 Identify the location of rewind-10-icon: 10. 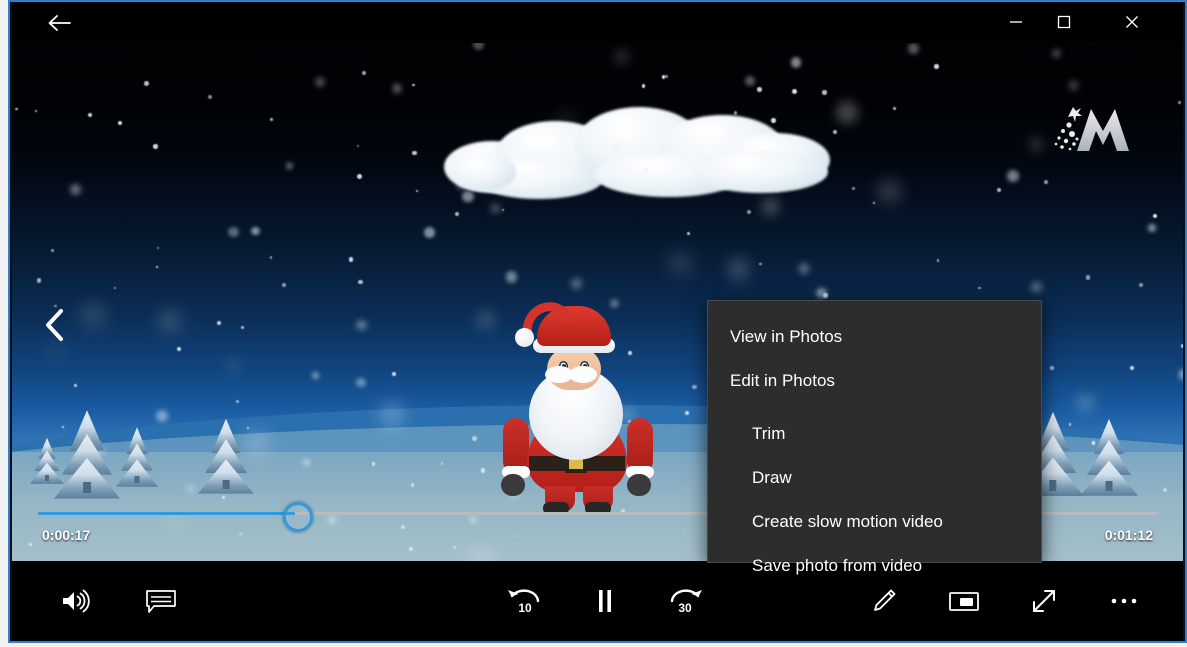
(524, 602).